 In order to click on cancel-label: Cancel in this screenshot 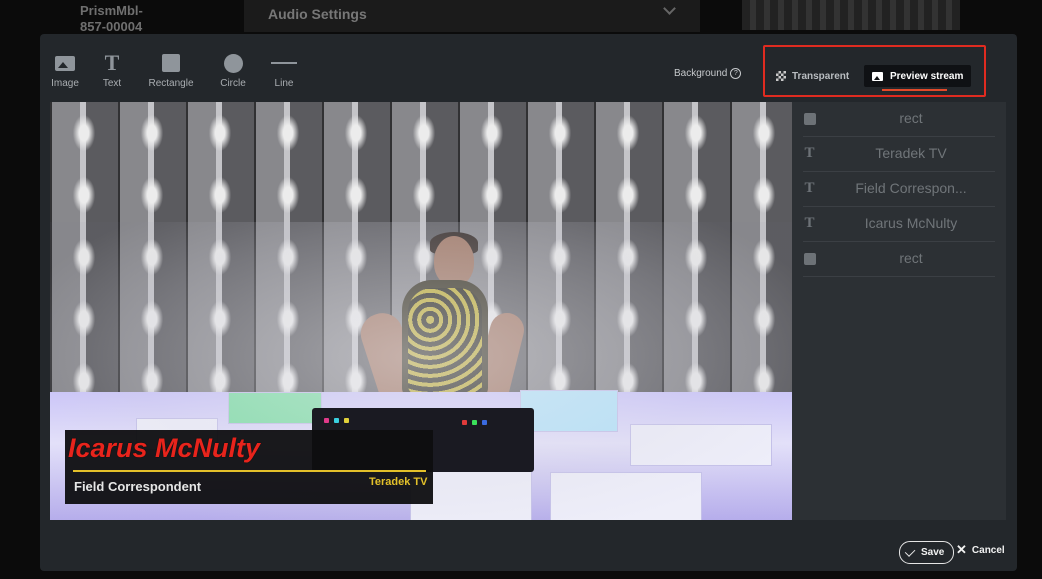, I will do `click(988, 550)`.